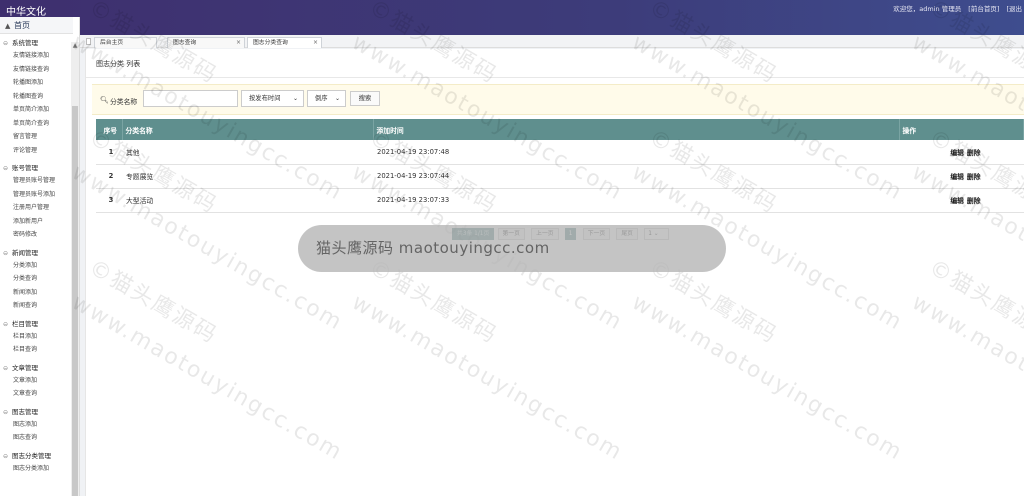 Image resolution: width=1024 pixels, height=496 pixels. Describe the element at coordinates (636, 129) in the screenshot. I see `column-header-time: 添加时间` at that location.